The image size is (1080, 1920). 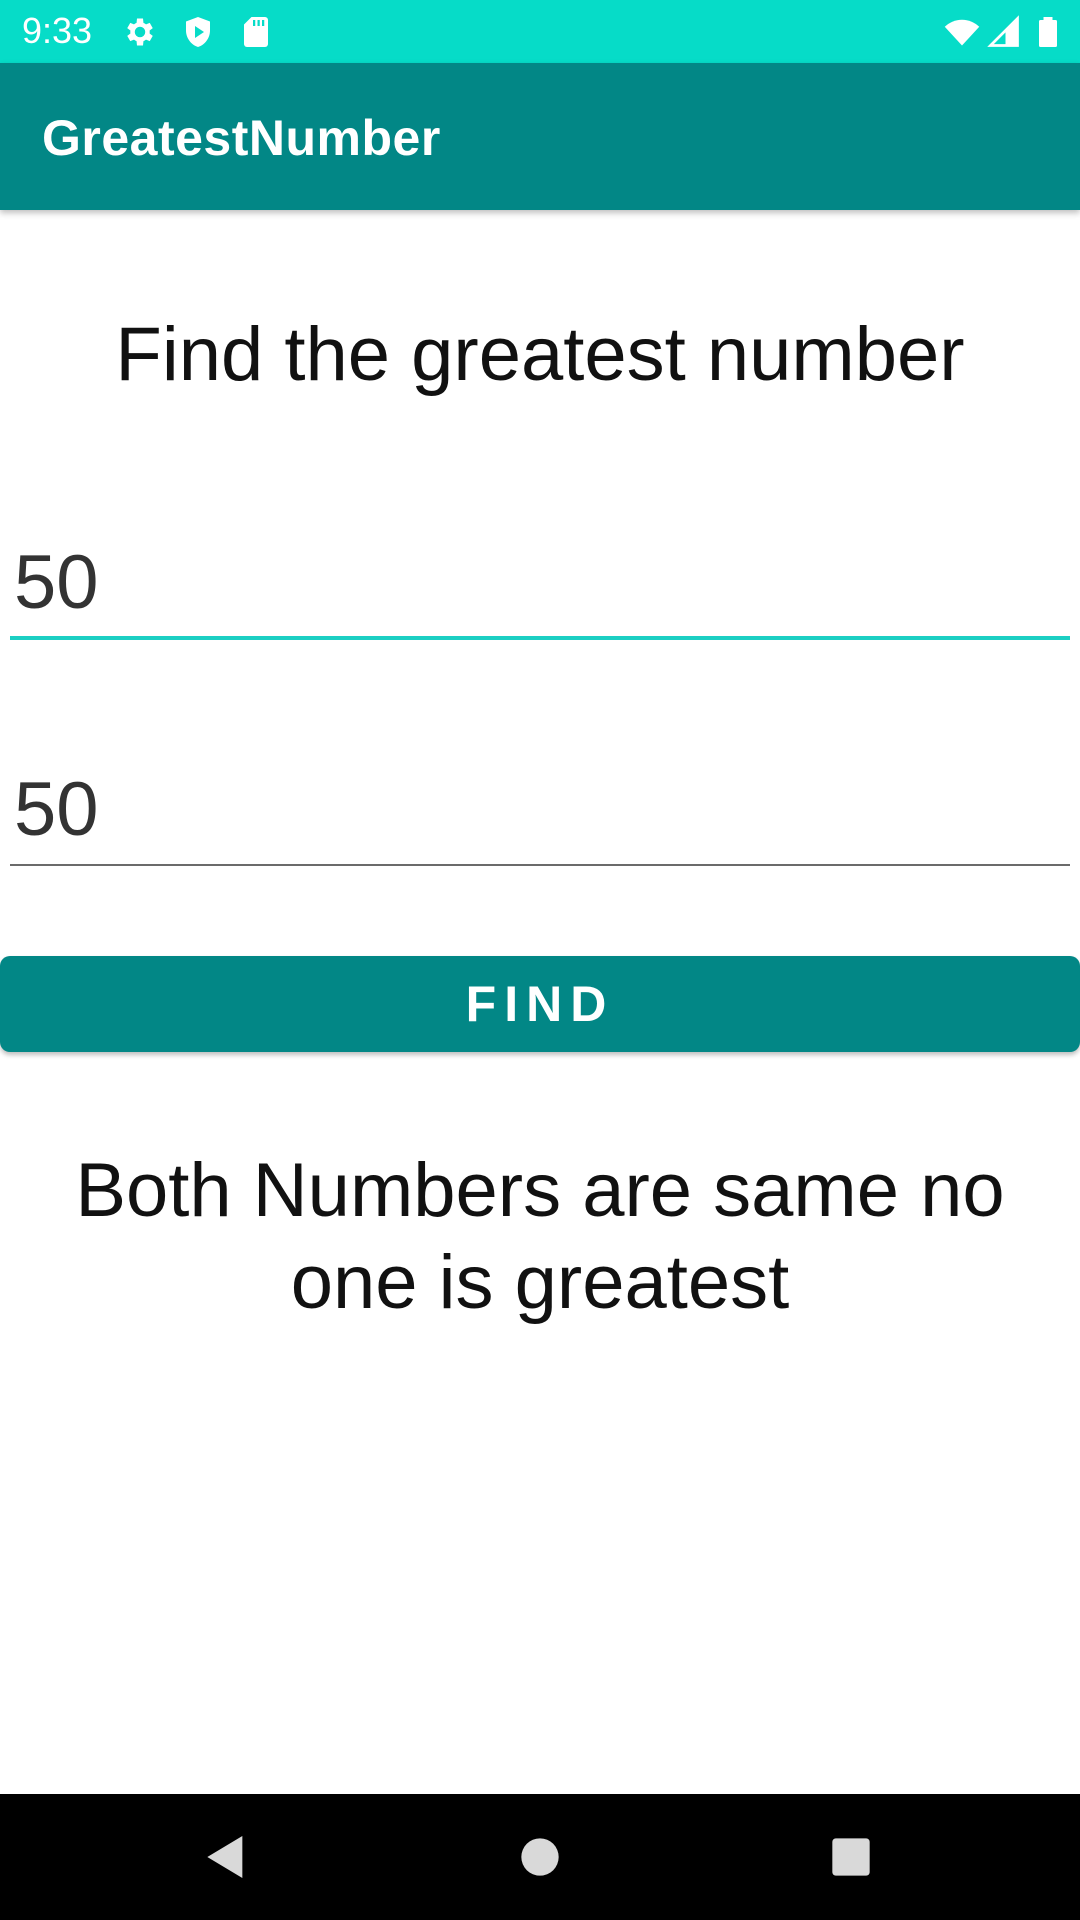 What do you see at coordinates (540, 1004) in the screenshot?
I see `find-button: FIND` at bounding box center [540, 1004].